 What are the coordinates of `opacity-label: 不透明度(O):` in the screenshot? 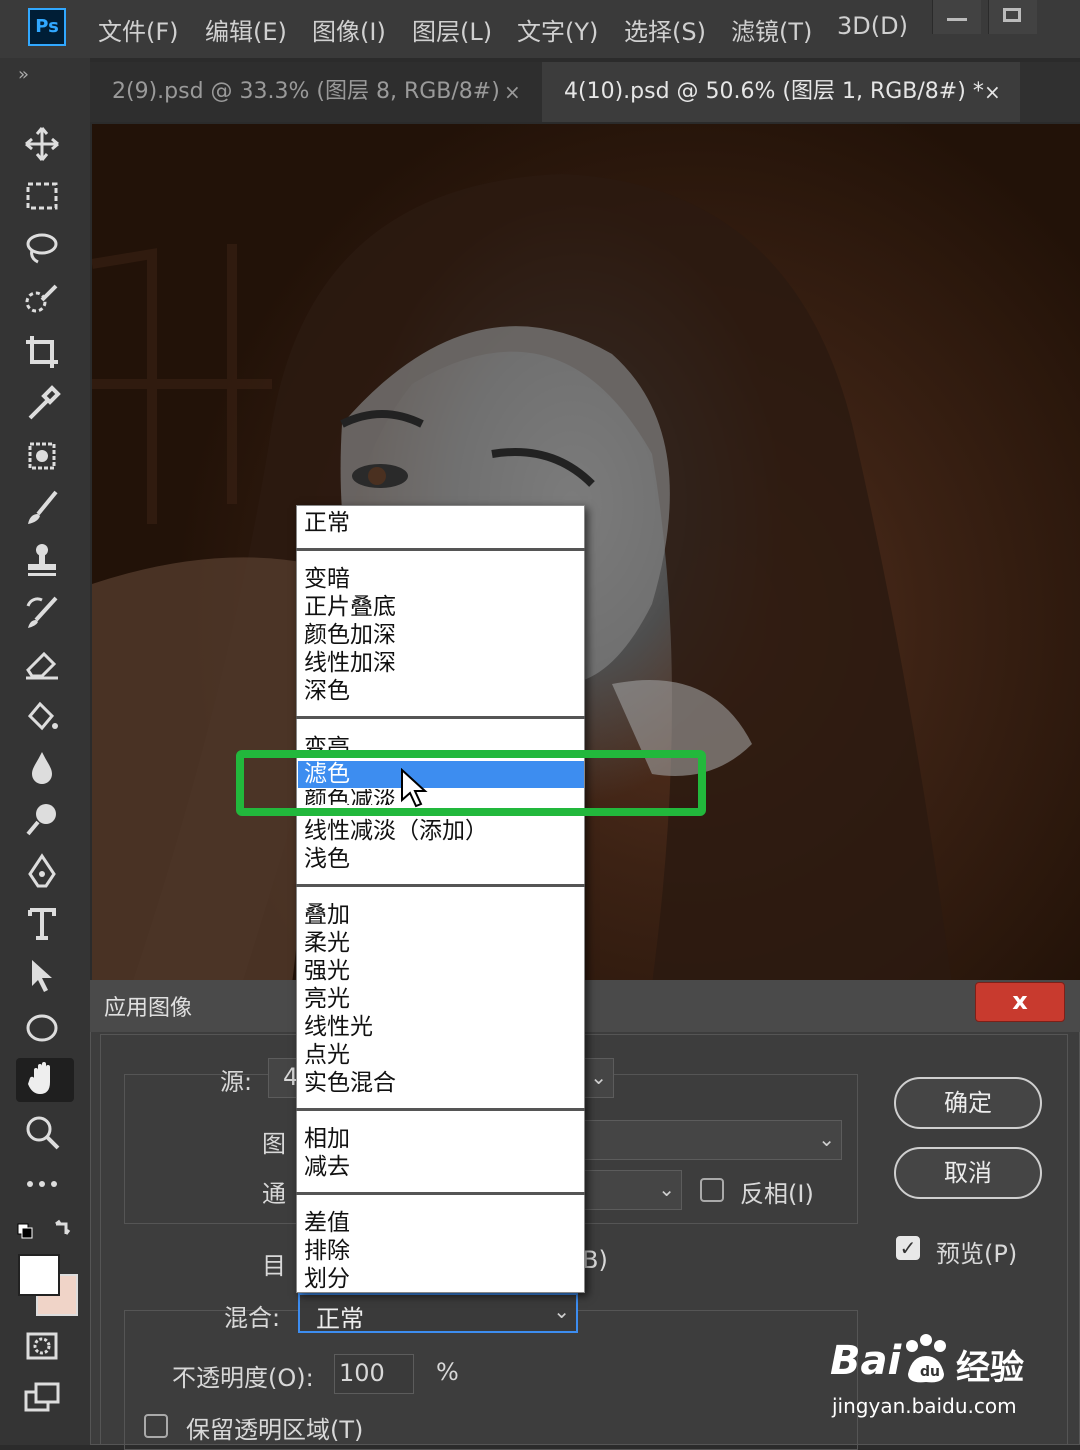 It's located at (243, 1378).